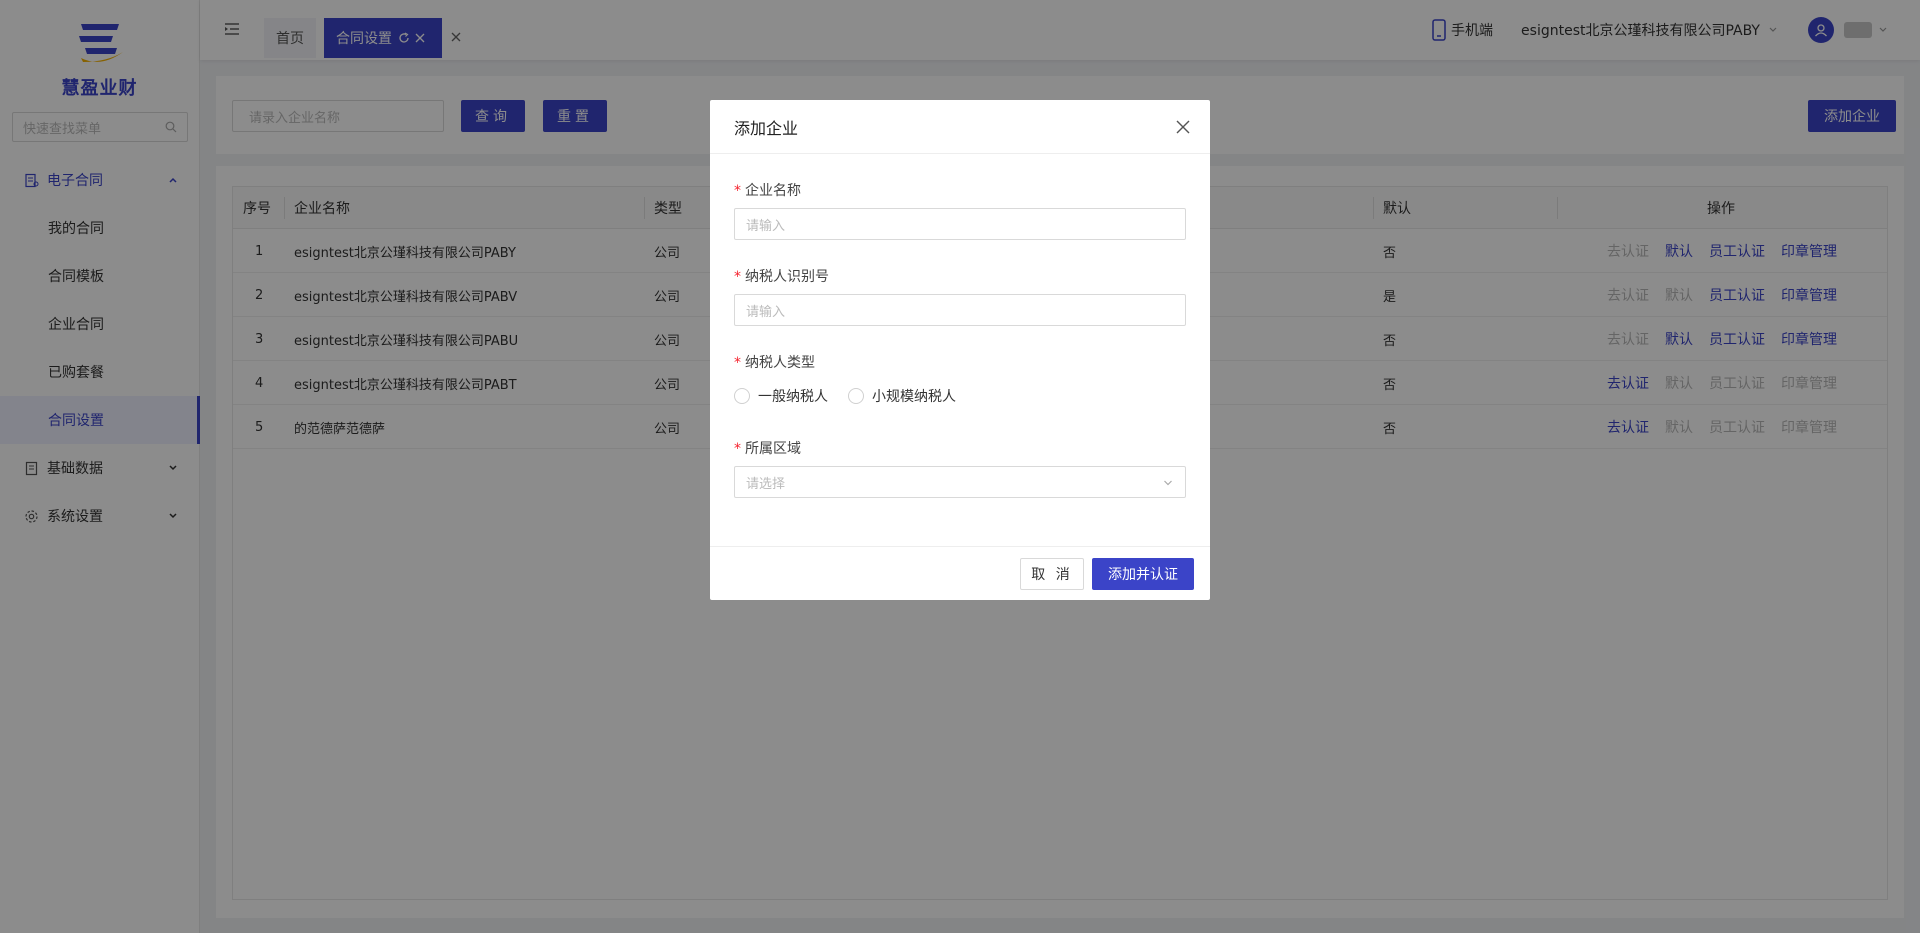 This screenshot has width=1920, height=933. What do you see at coordinates (960, 127) in the screenshot?
I see `dialog-header: 添加企业` at bounding box center [960, 127].